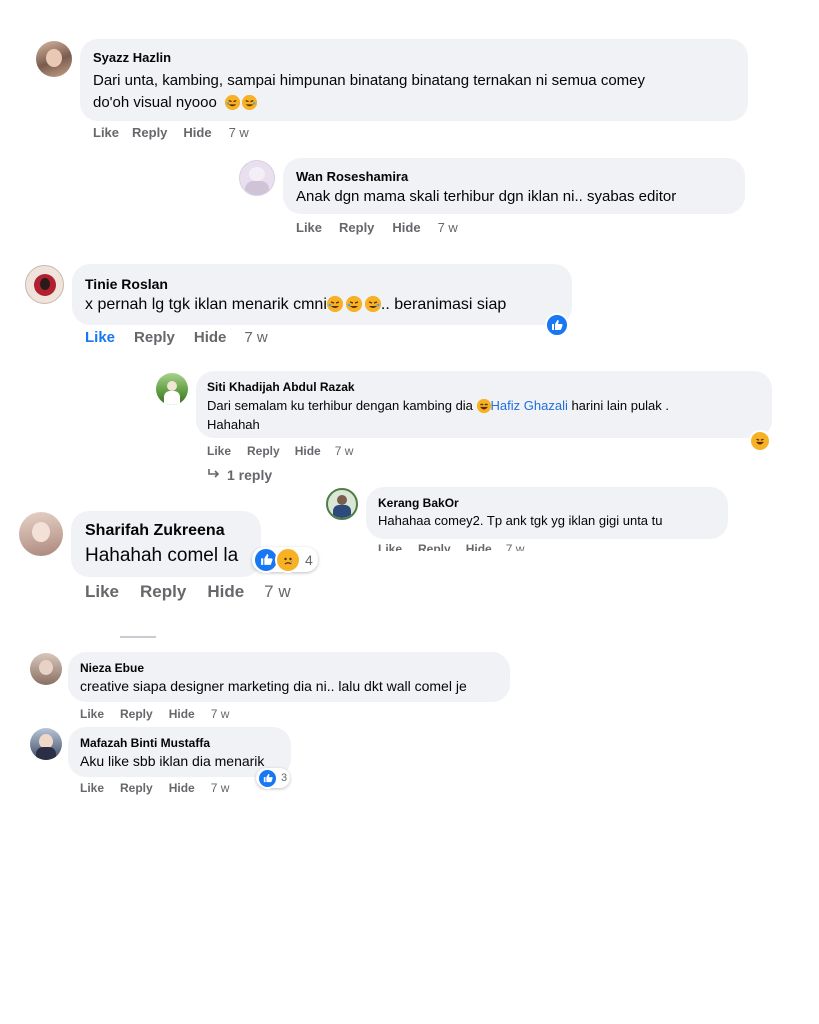 This screenshot has width=819, height=1024. I want to click on comment-text-line: do'oh visual nyooo, so click(369, 103).